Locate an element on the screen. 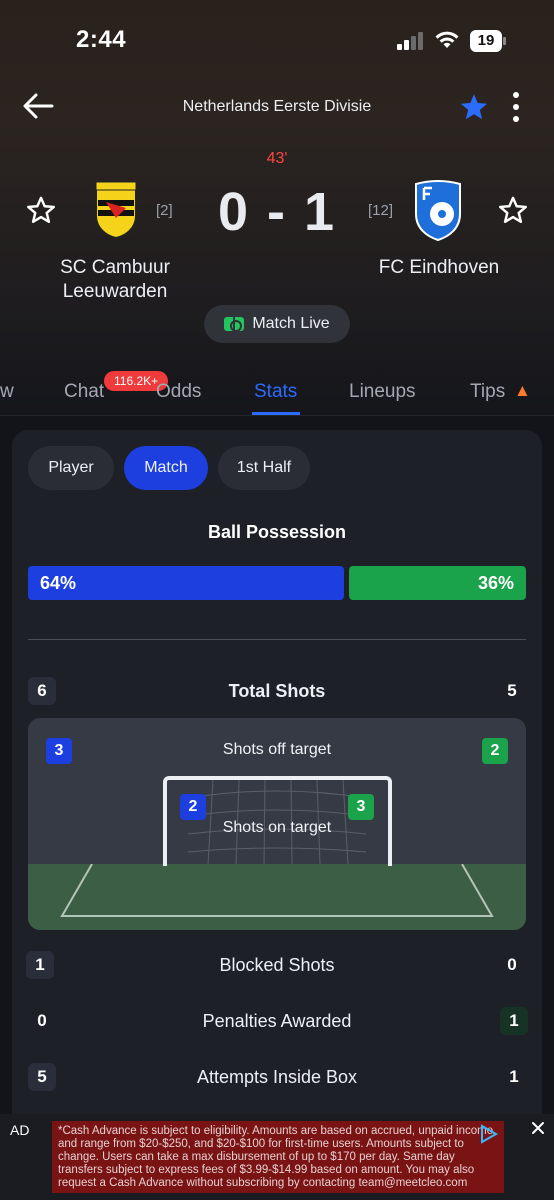 The height and width of the screenshot is (1200, 554). away-team-name: FC Eindhoven is located at coordinates (439, 268).